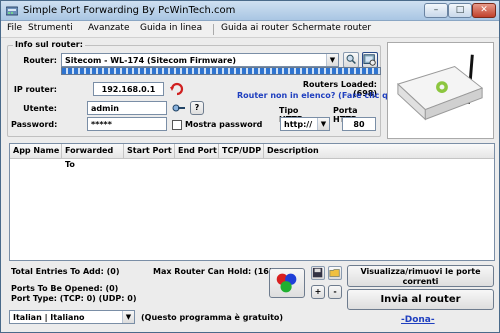 Image resolution: width=500 pixels, height=333 pixels. What do you see at coordinates (221, 71) in the screenshot?
I see `routers-progress-bar` at bounding box center [221, 71].